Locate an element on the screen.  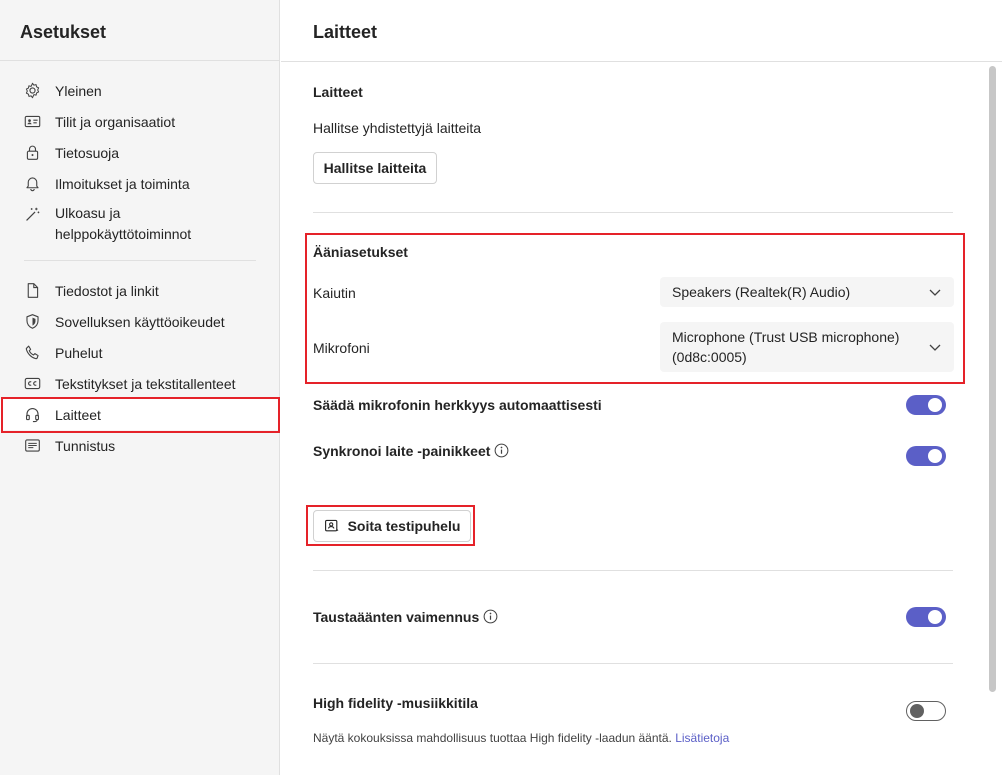
sidebar-separator is located at coordinates (140, 260).